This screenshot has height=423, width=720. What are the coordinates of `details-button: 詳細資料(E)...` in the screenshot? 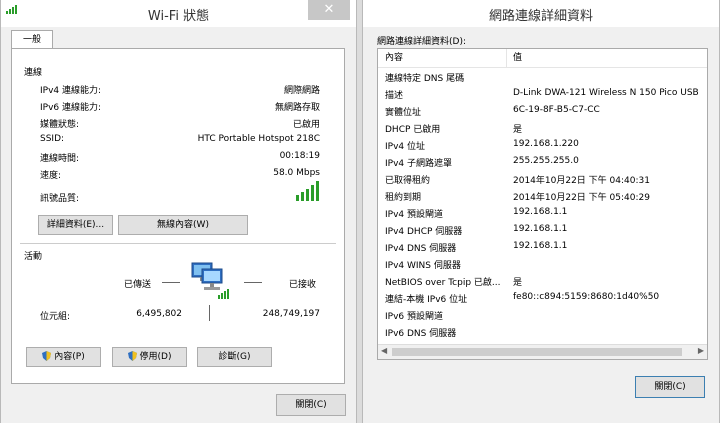 It's located at (75, 225).